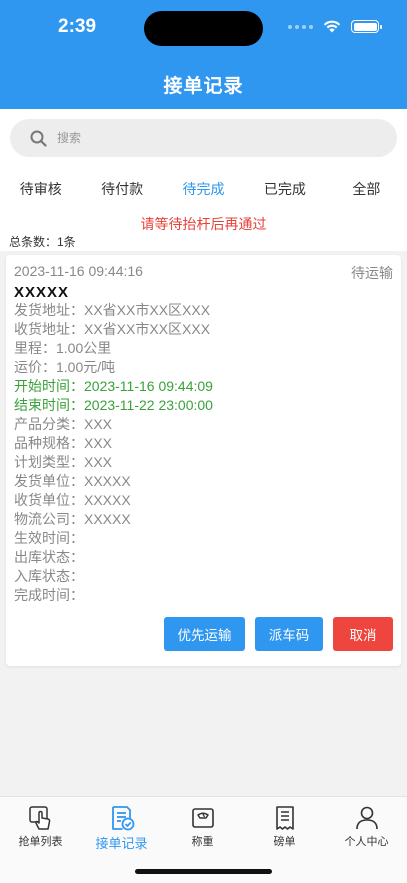  Describe the element at coordinates (366, 26) in the screenshot. I see `battery-icon` at that location.